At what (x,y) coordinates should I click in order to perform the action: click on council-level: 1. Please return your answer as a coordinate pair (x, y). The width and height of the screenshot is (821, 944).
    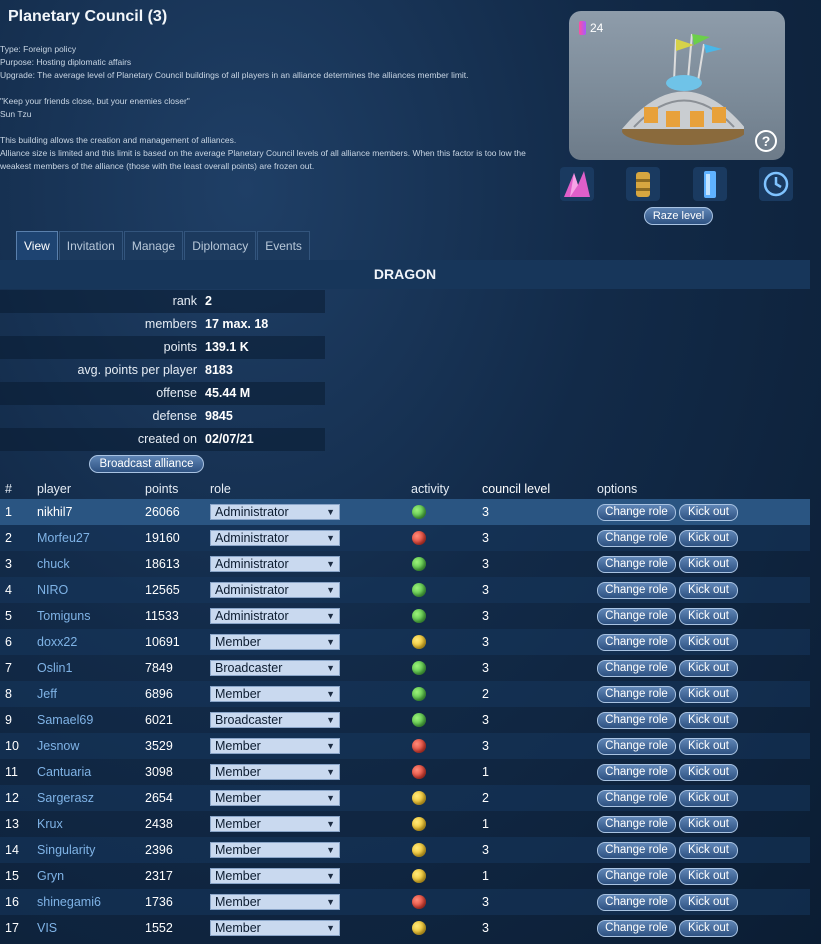
    Looking at the image, I should click on (485, 772).